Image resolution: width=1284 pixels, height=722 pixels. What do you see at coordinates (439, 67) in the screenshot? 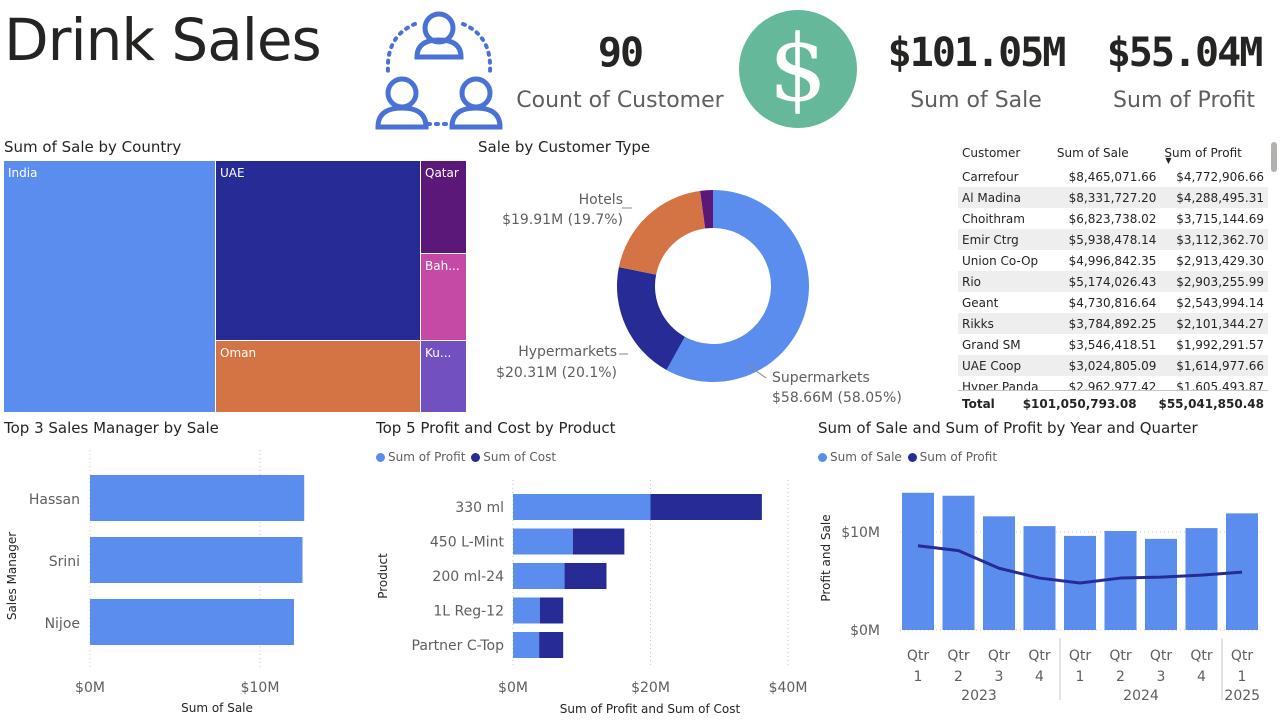
I see `users-group-icon` at bounding box center [439, 67].